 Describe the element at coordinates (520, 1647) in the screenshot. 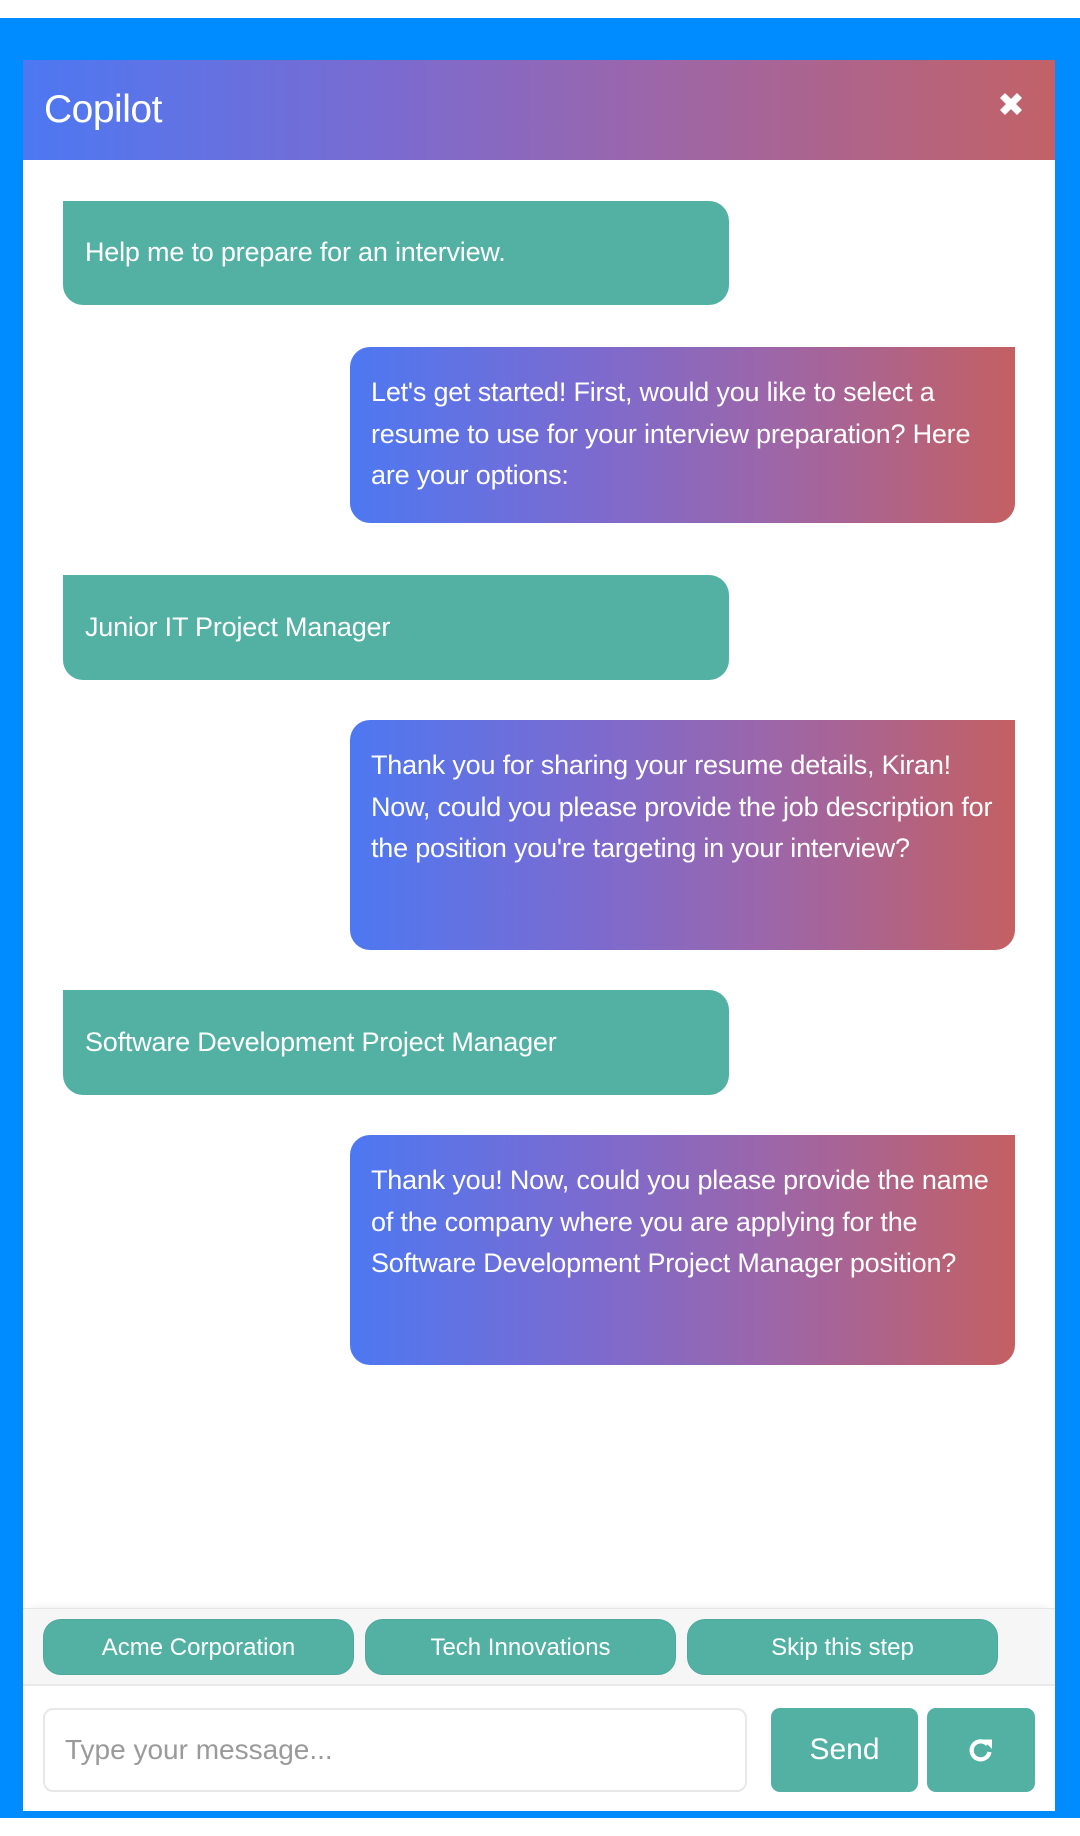

I see `quick-reply-tech-innovations: Tech Innovations` at that location.